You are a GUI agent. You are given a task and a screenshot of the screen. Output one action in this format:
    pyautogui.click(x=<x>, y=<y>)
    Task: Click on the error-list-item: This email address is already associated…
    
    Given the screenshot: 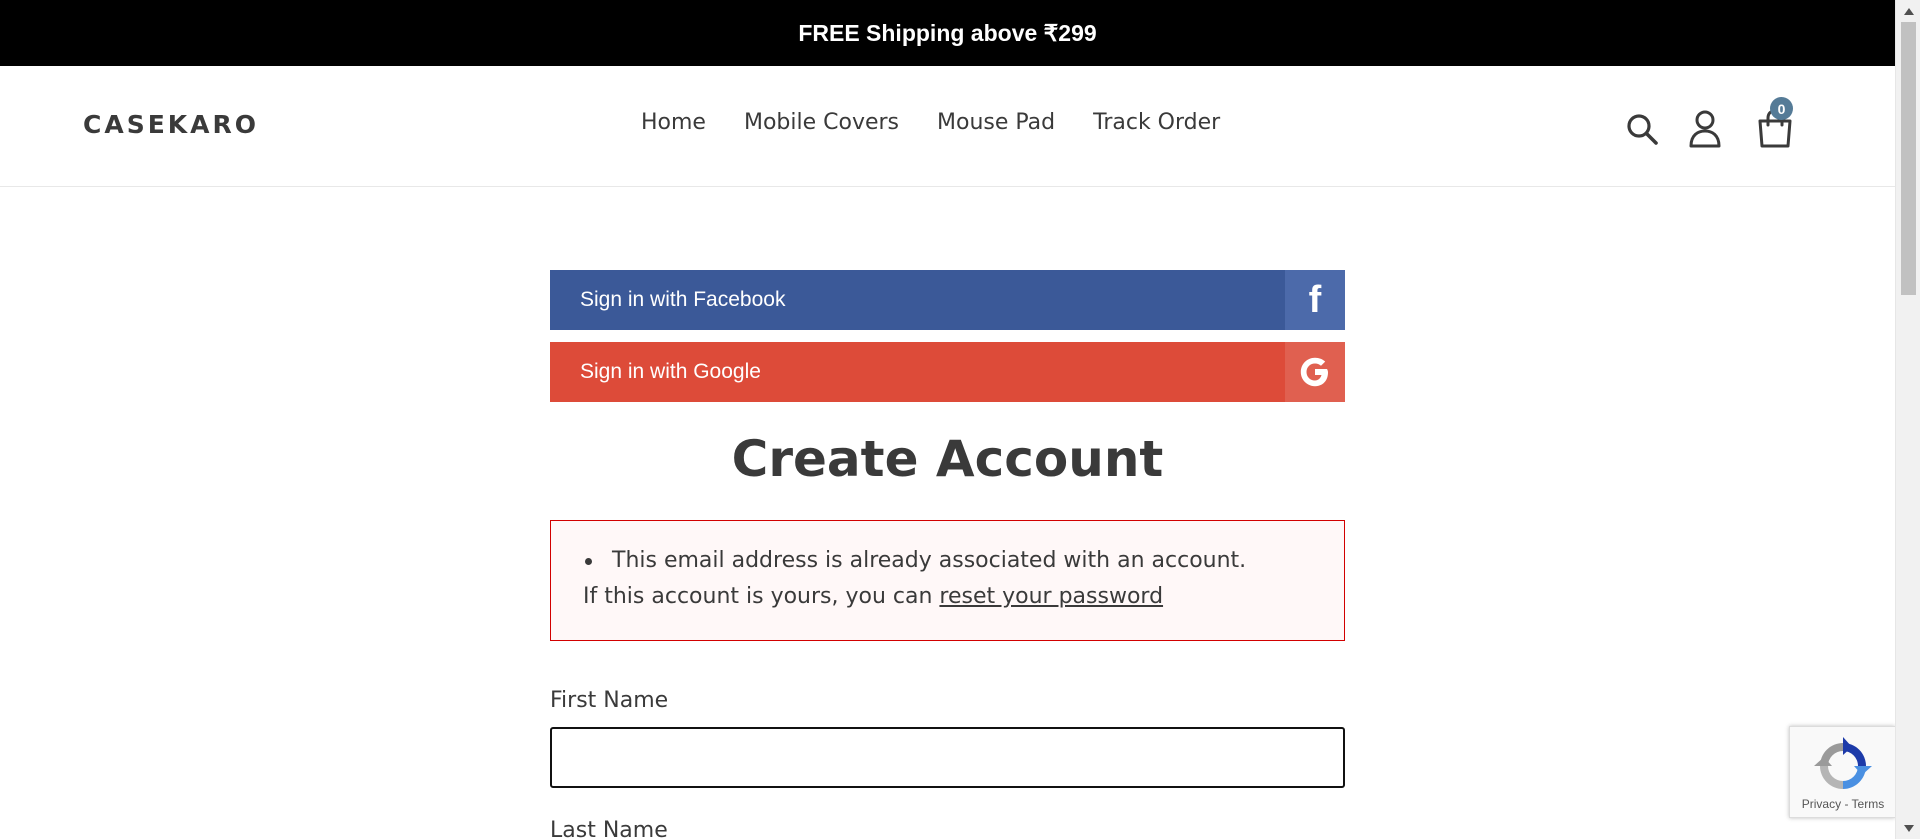 What is the action you would take?
    pyautogui.click(x=948, y=561)
    